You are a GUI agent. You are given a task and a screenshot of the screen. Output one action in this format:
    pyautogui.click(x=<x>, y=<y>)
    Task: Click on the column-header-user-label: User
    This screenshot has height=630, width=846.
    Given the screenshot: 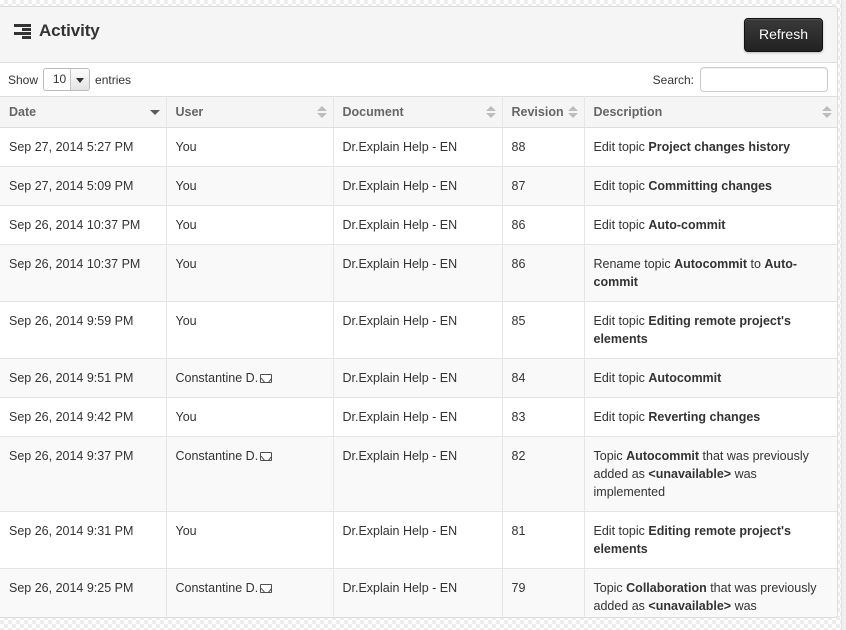 What is the action you would take?
    pyautogui.click(x=189, y=112)
    